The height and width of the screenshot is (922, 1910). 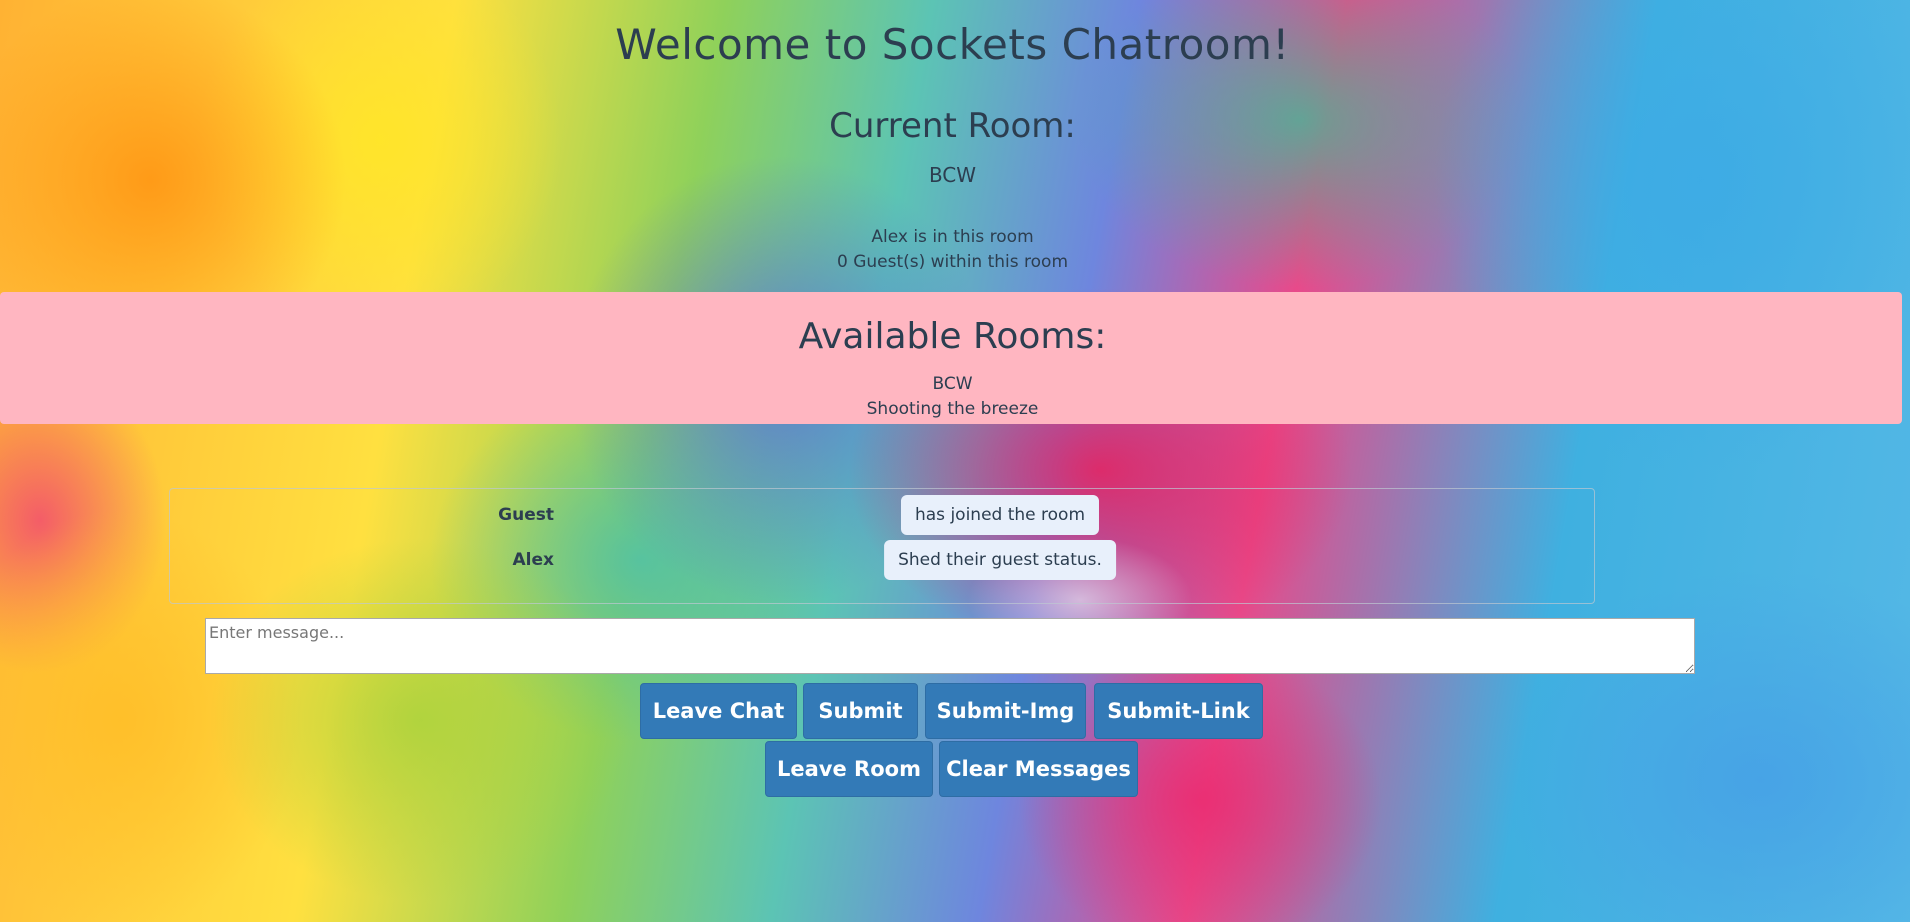 I want to click on message-bubble: Shed their guest status., so click(x=1000, y=560).